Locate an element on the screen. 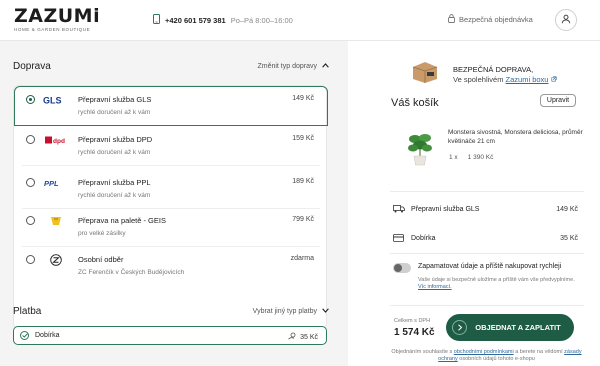 The height and width of the screenshot is (366, 600). contact-phone: +420 601 579 381 Po–Pá 8:00–16:00 is located at coordinates (223, 20).